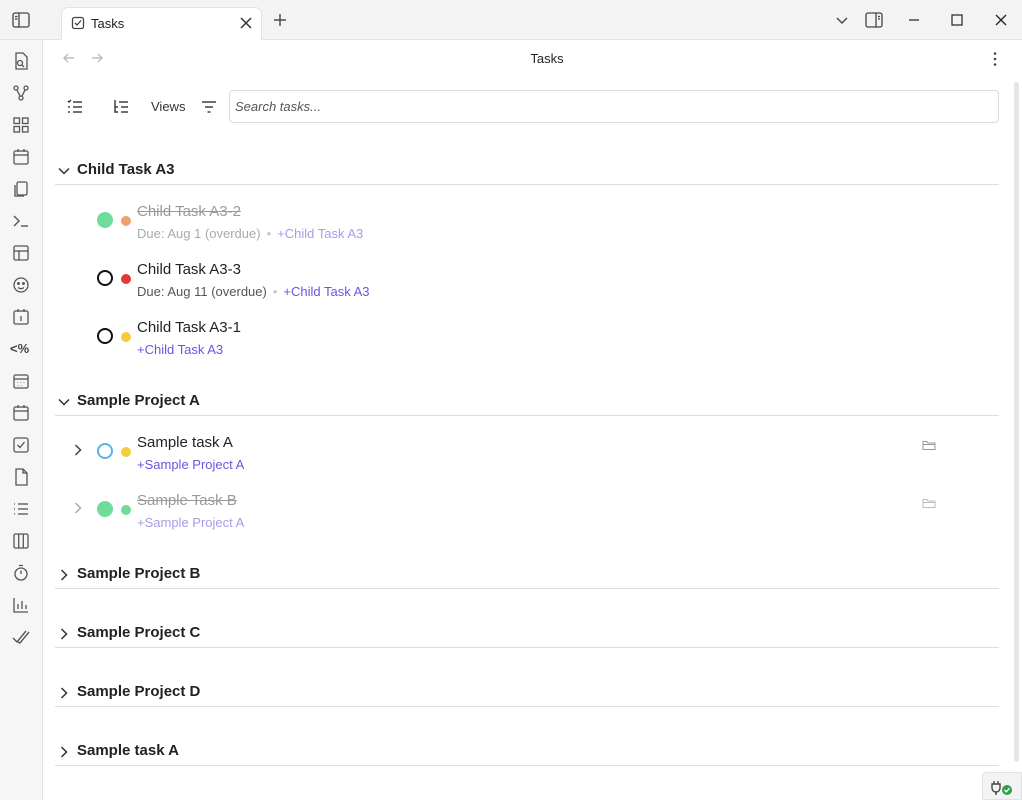  What do you see at coordinates (189, 327) in the screenshot?
I see `task-title: Child Task A3-1` at bounding box center [189, 327].